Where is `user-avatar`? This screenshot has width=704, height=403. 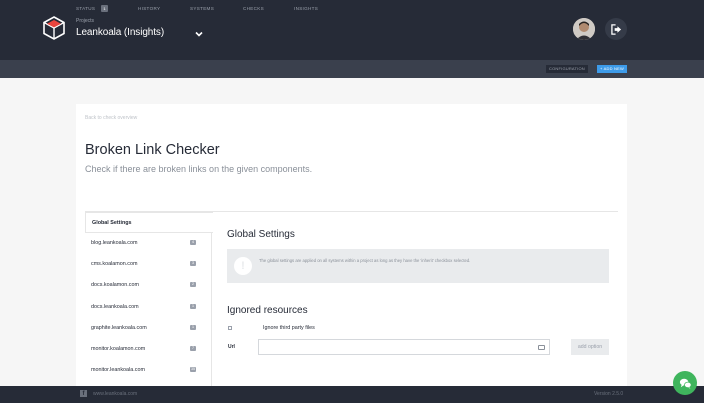 user-avatar is located at coordinates (584, 29).